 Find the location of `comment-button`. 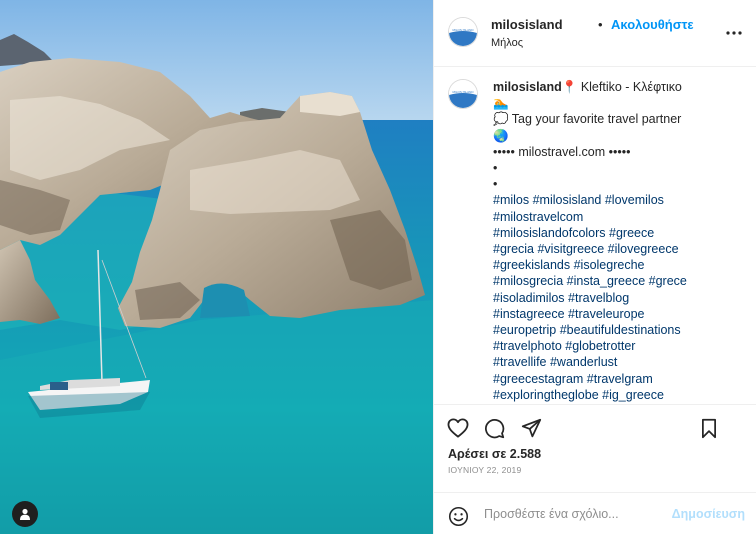

comment-button is located at coordinates (494, 431).